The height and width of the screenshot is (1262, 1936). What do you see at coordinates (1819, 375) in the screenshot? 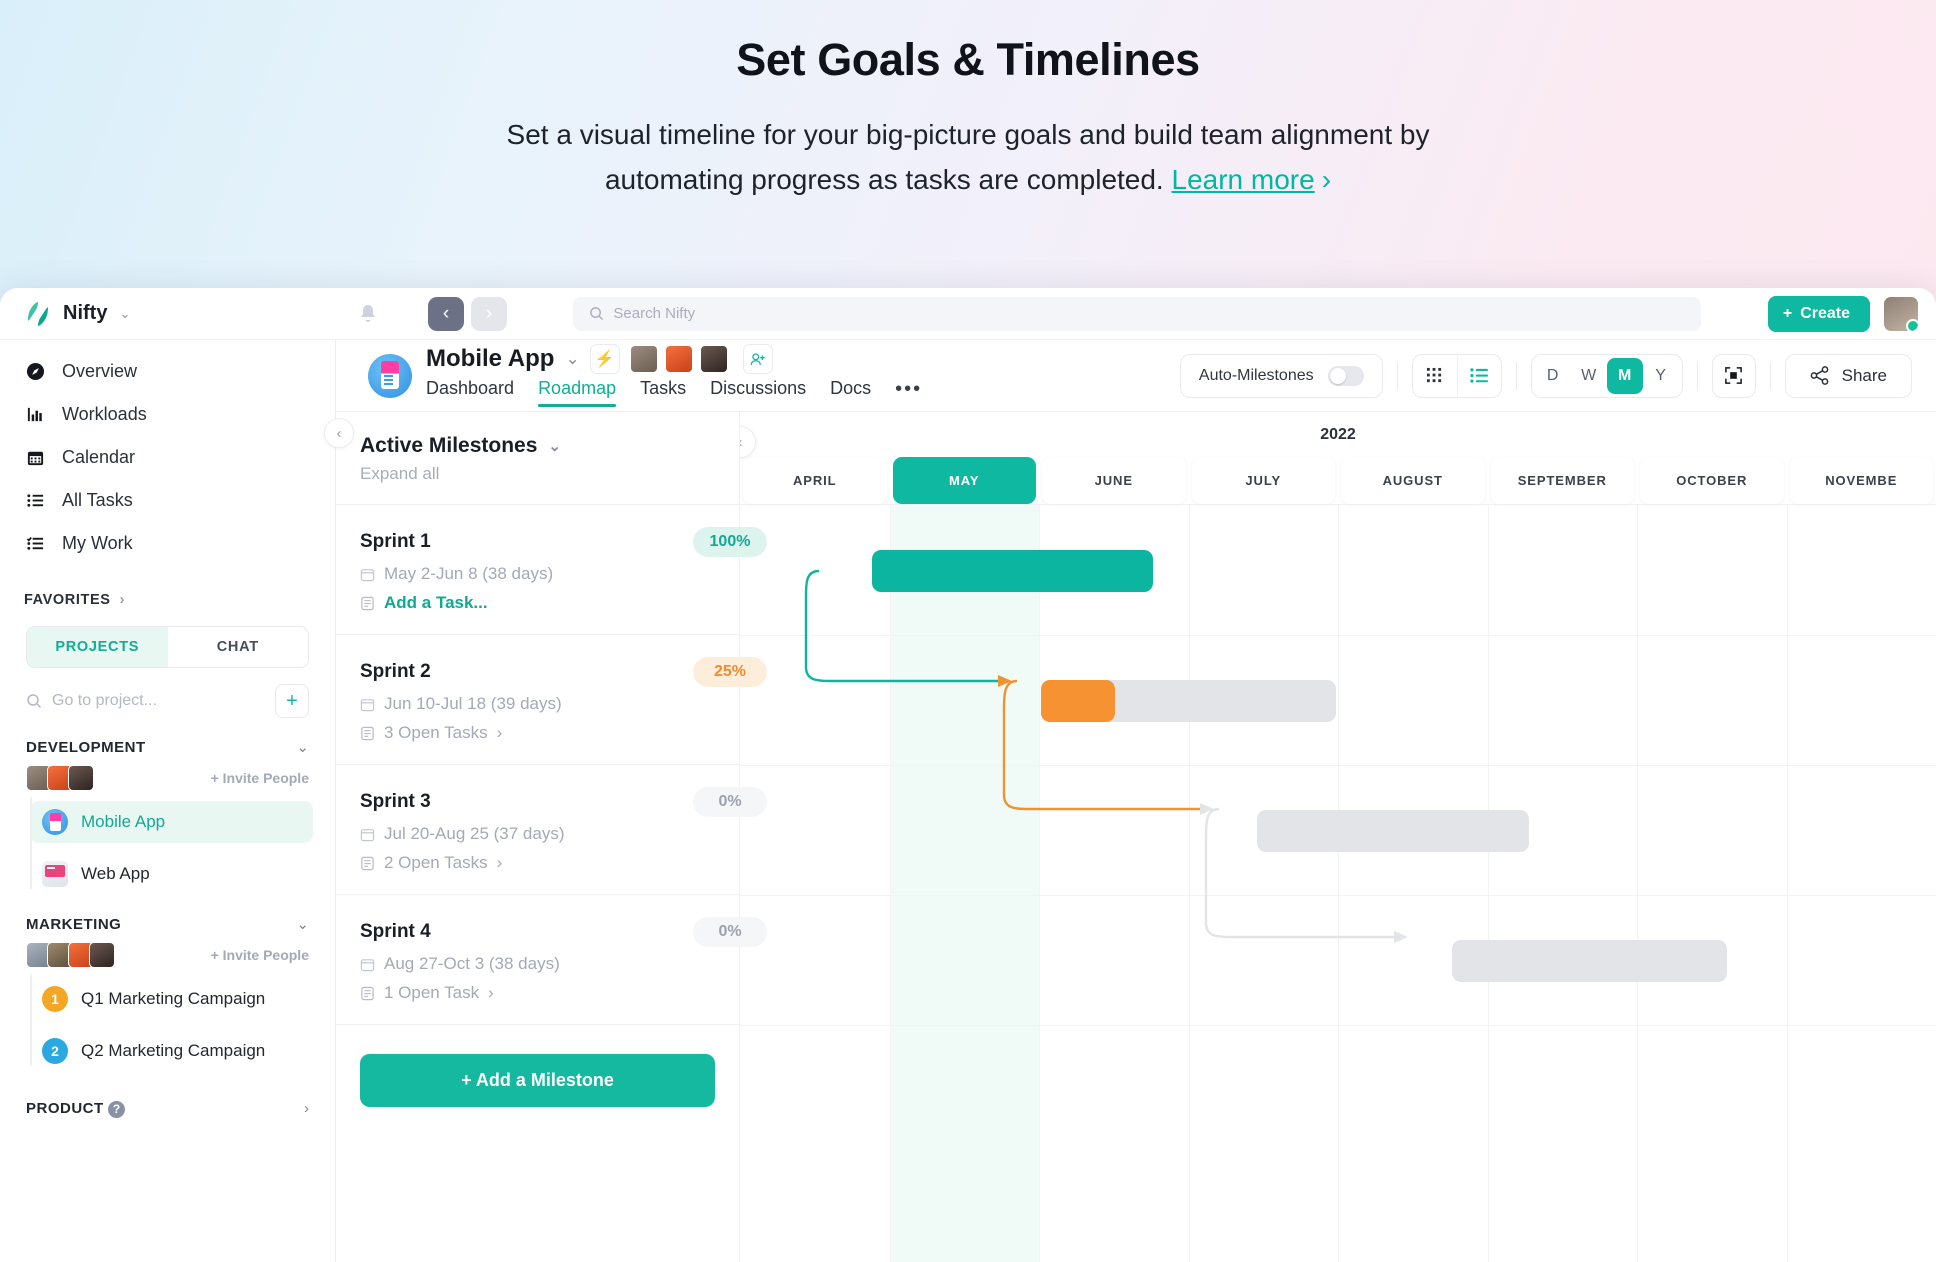
I see `share-icon` at bounding box center [1819, 375].